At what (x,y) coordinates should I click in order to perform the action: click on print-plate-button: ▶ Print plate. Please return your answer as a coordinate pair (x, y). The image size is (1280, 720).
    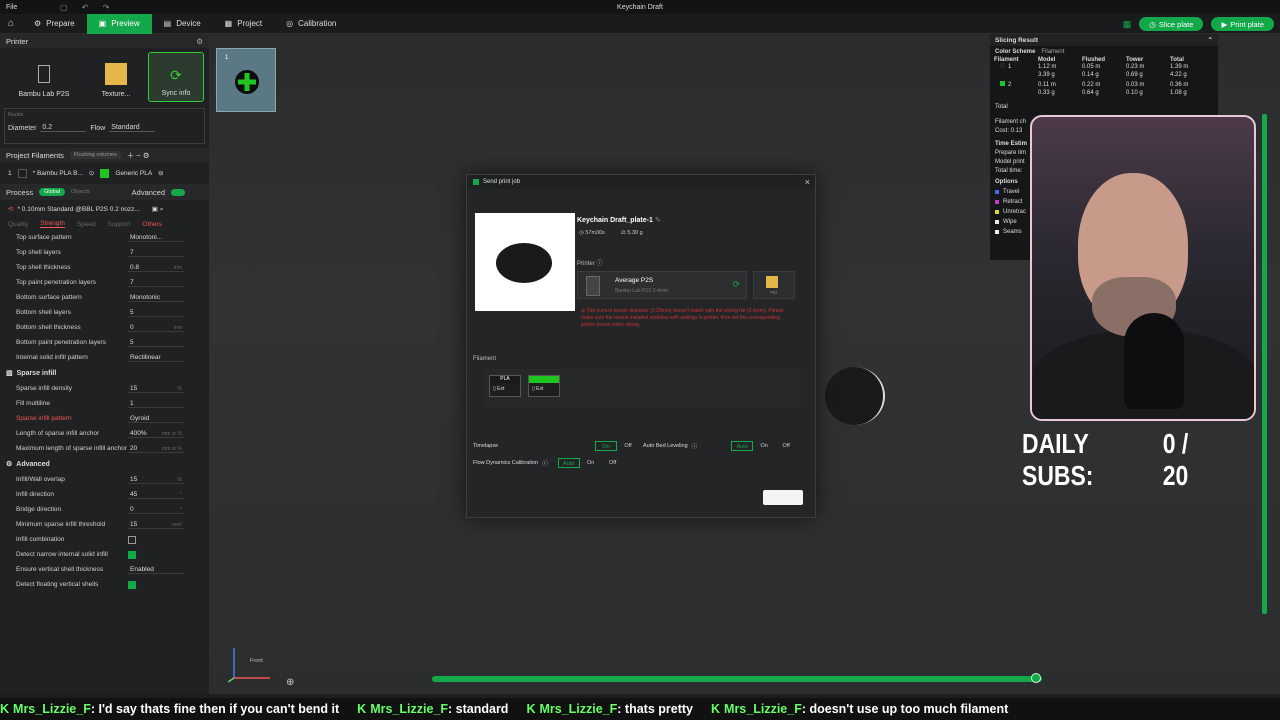
    Looking at the image, I should click on (1242, 24).